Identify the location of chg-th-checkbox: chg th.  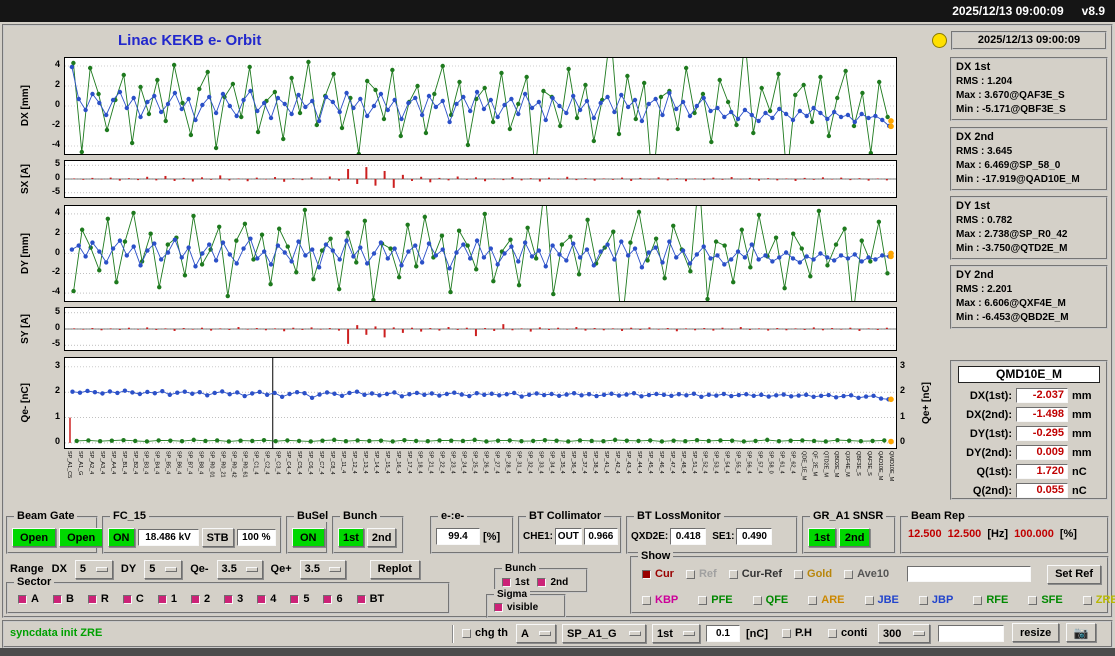
(485, 633).